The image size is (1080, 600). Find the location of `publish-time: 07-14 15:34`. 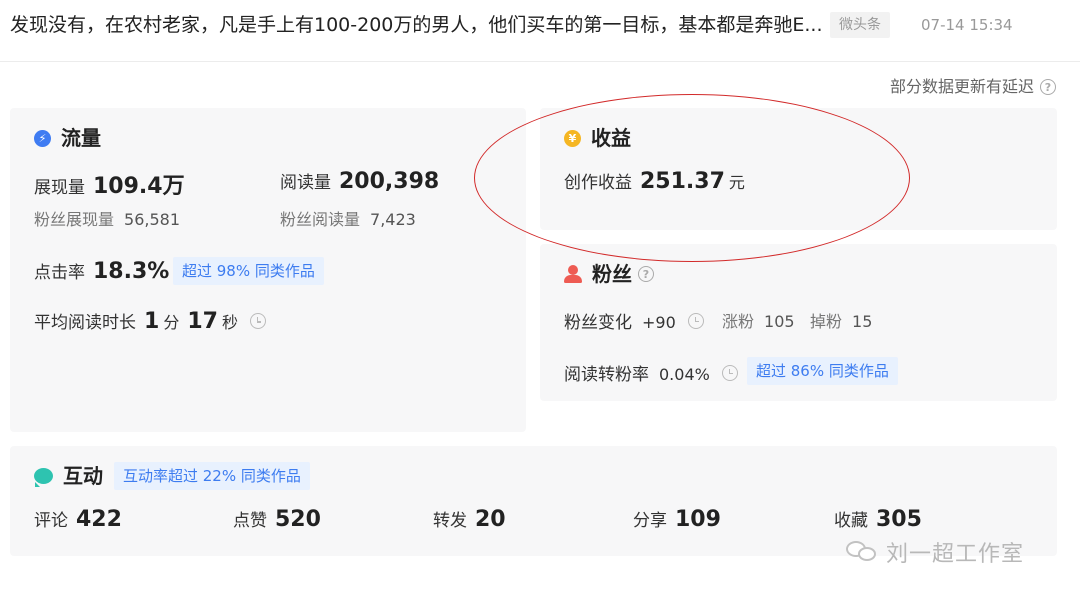

publish-time: 07-14 15:34 is located at coordinates (967, 25).